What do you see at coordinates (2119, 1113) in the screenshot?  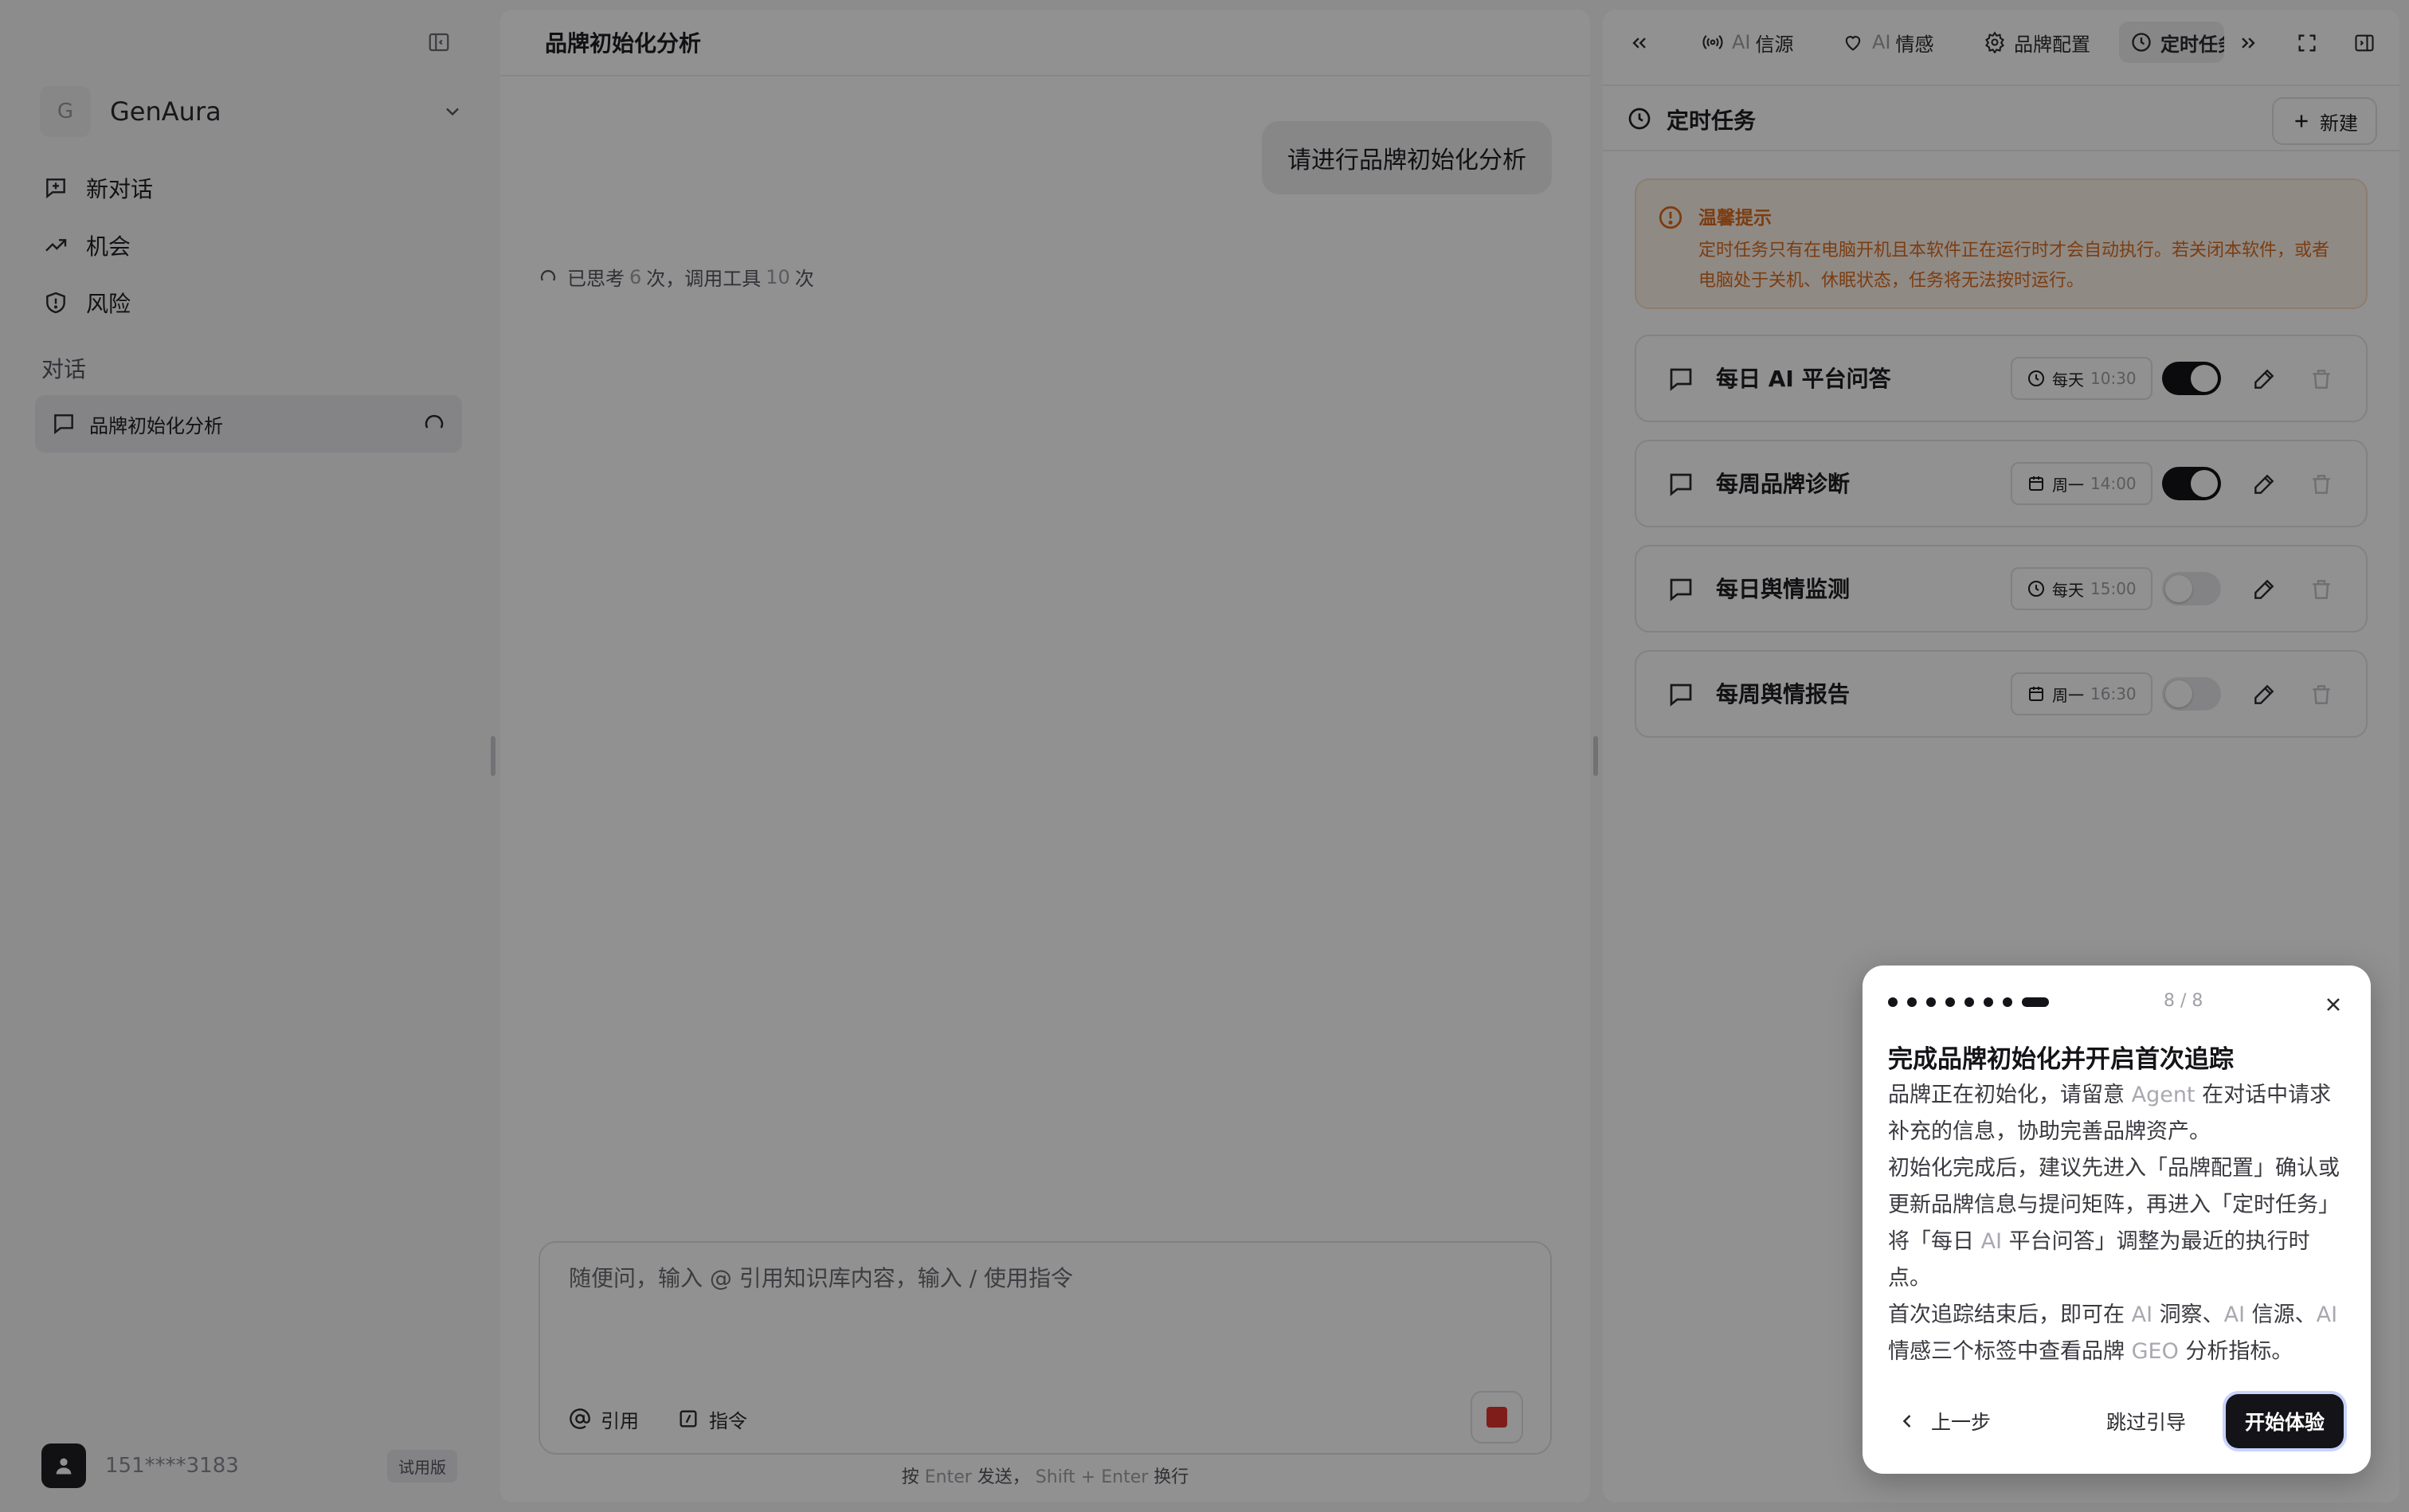 I see `tour-paragraph: 品牌正在初始化，请留意 Agent 在对话中请求补充的信息，协助完善品牌资产。` at bounding box center [2119, 1113].